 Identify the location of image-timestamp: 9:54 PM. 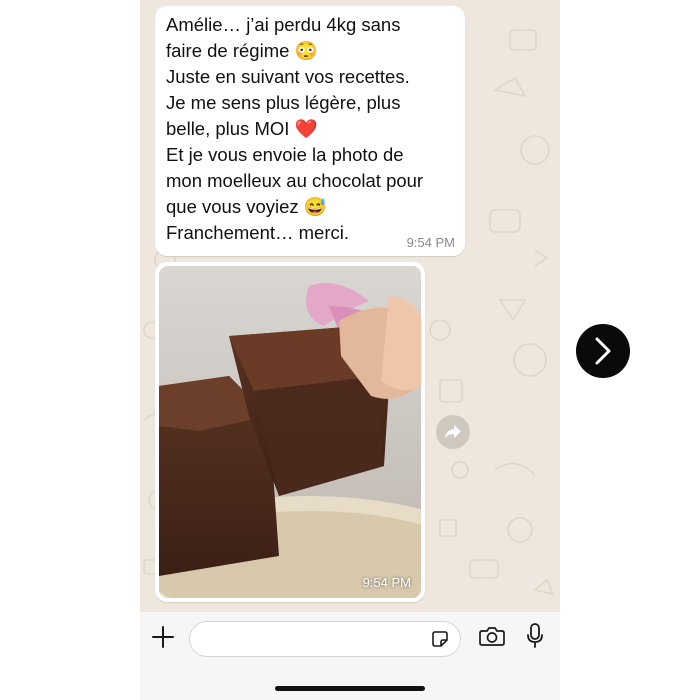
(386, 582).